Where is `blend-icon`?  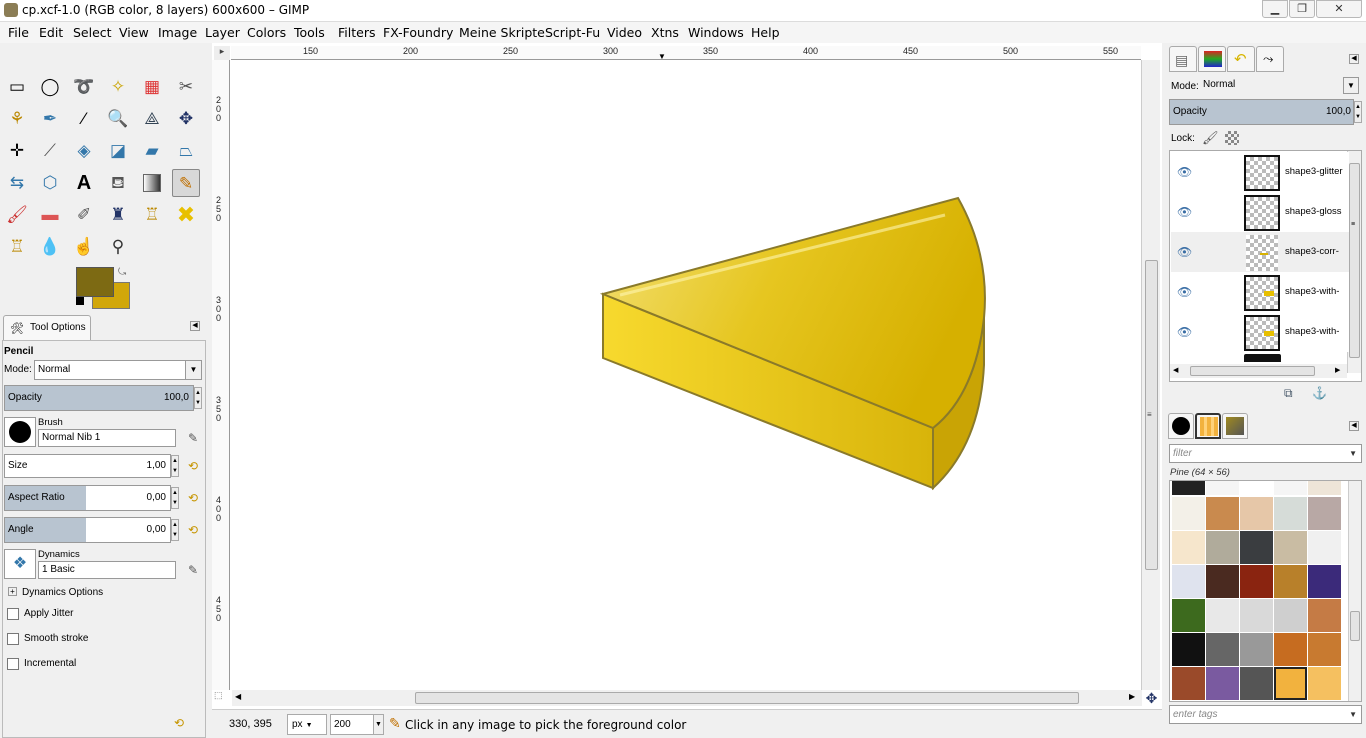
blend-icon is located at coordinates (152, 183).